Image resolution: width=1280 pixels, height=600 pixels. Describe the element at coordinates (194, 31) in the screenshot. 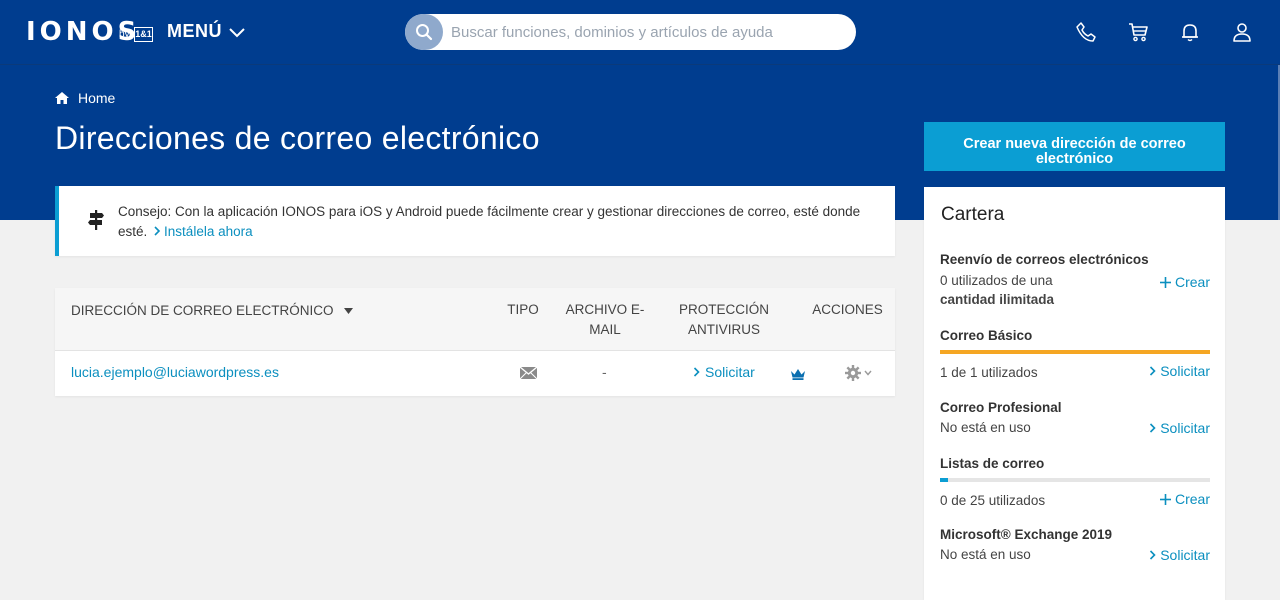

I see `menu-label: MENÚ` at that location.